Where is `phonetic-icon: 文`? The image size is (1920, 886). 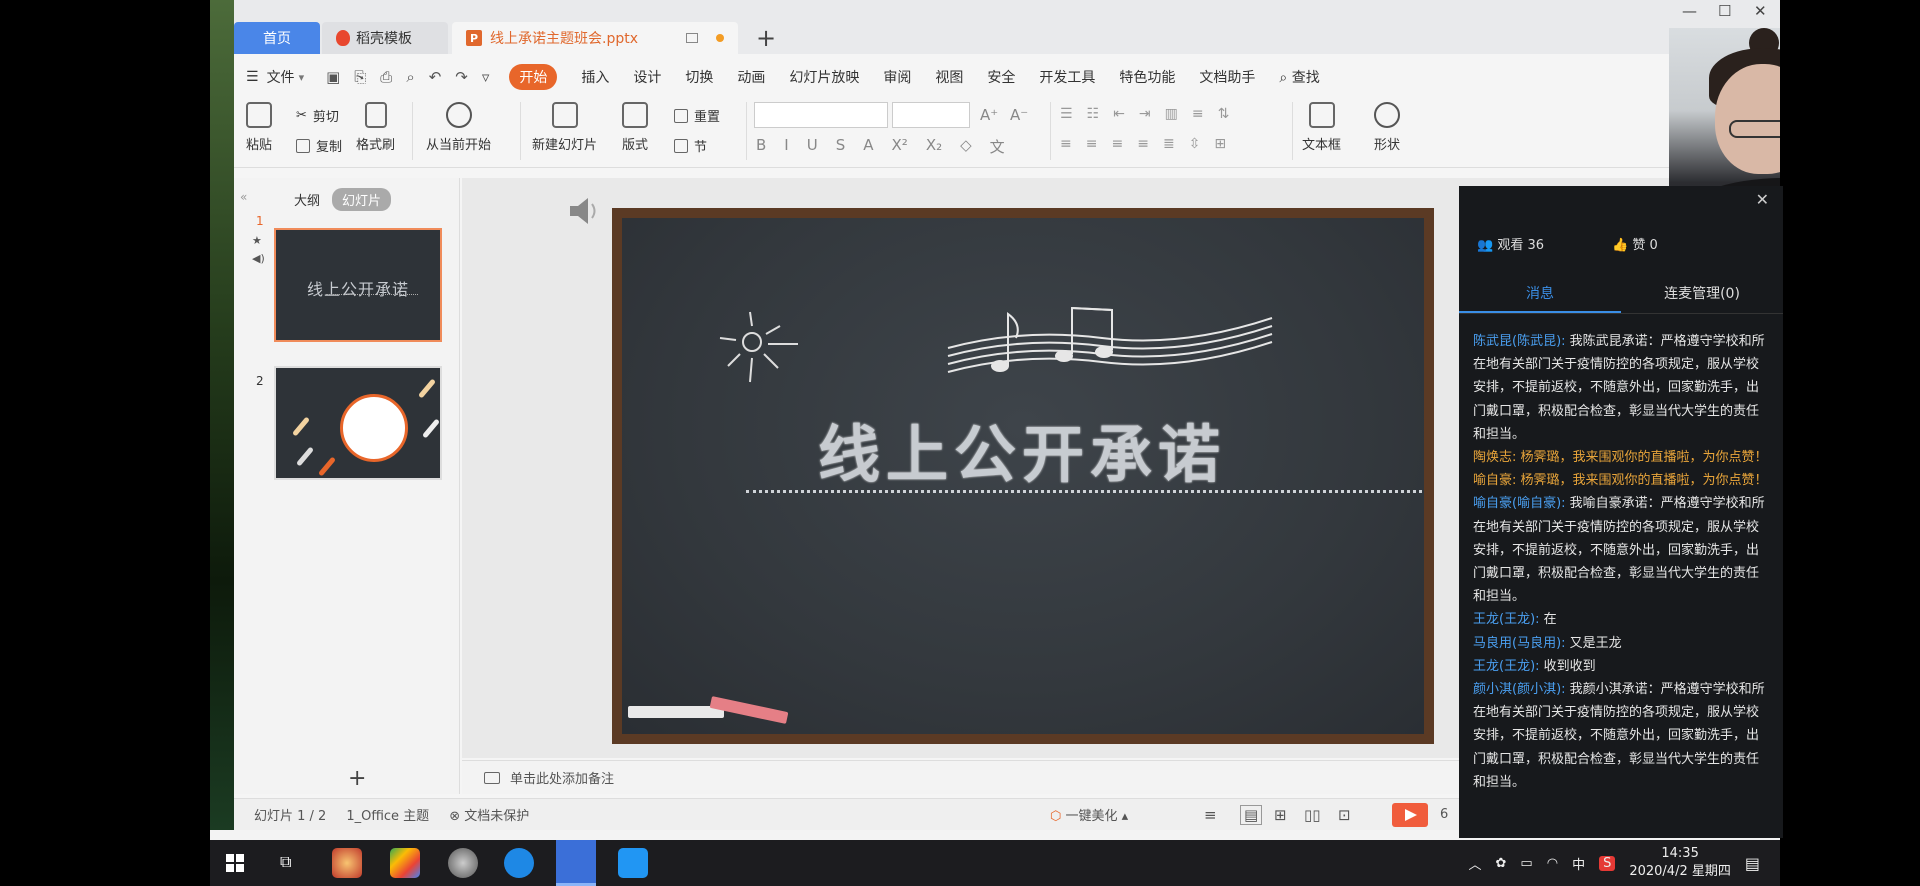 phonetic-icon: 文 is located at coordinates (997, 146).